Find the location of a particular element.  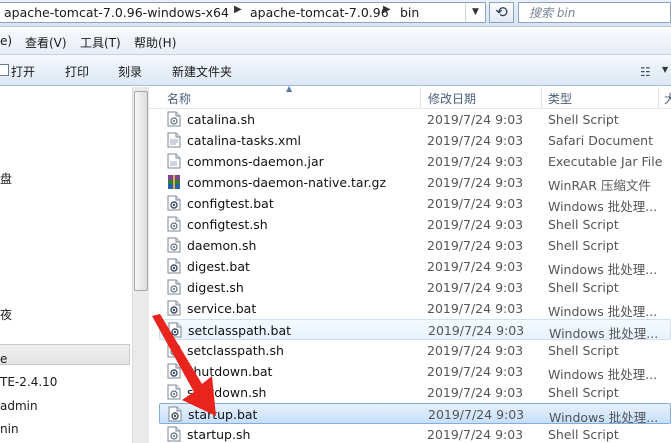

refresh-button: ⟲ is located at coordinates (501, 12).